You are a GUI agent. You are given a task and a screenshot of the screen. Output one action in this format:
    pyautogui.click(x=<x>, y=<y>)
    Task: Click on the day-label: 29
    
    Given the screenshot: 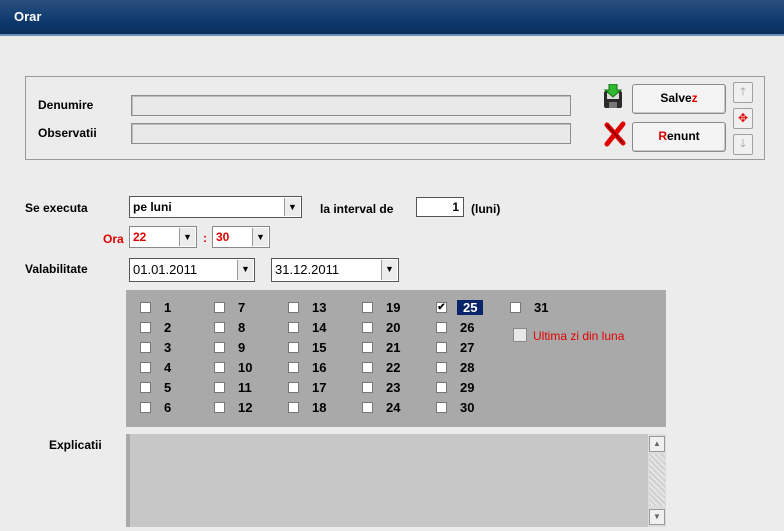 What is the action you would take?
    pyautogui.click(x=467, y=387)
    